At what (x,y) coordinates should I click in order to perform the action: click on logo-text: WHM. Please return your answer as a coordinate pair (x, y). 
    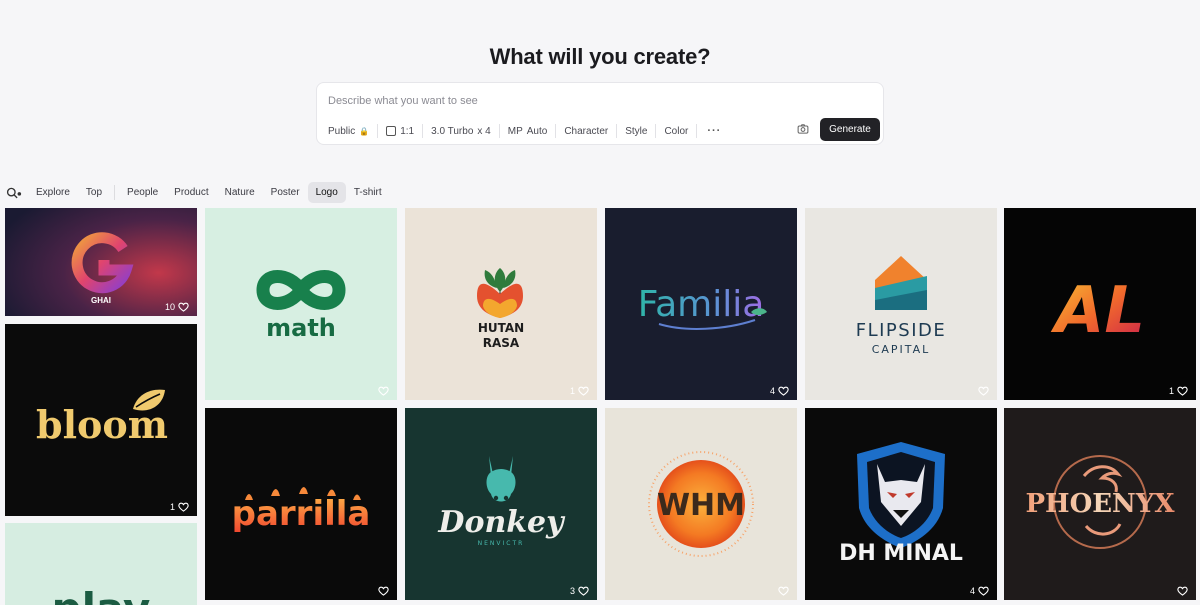
    Looking at the image, I should click on (701, 505).